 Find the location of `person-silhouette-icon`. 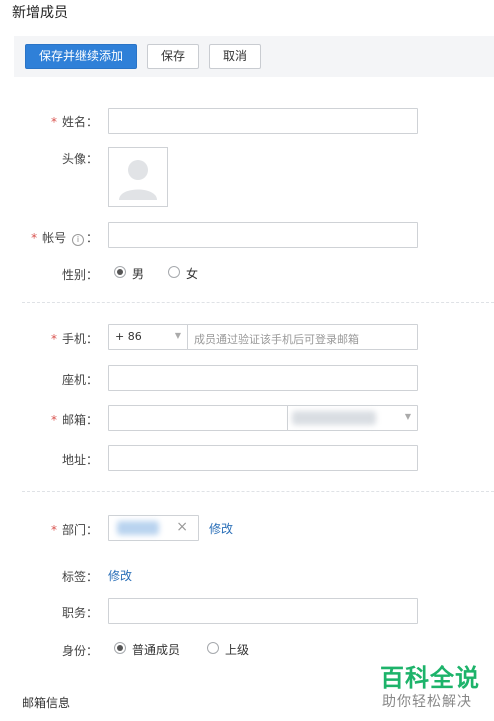

person-silhouette-icon is located at coordinates (138, 177).